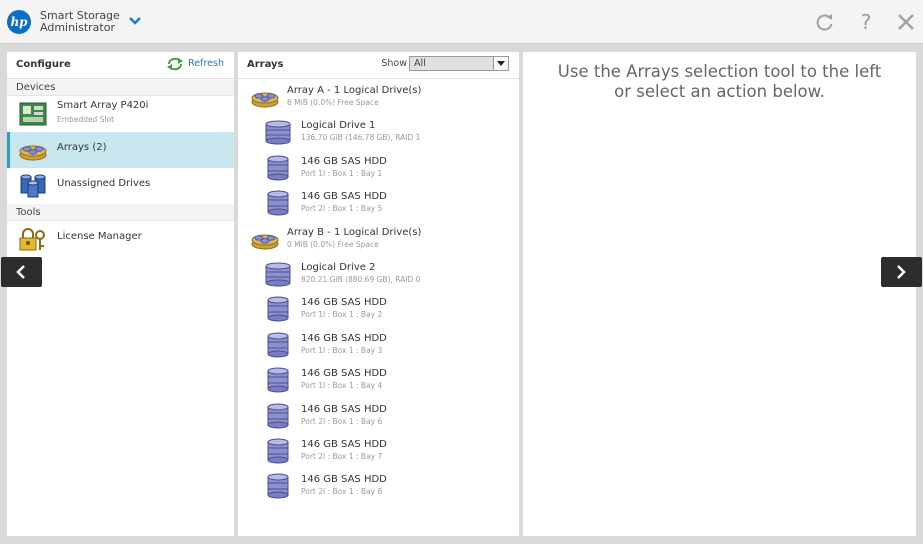 The image size is (923, 544). I want to click on help-icon: ?, so click(866, 22).